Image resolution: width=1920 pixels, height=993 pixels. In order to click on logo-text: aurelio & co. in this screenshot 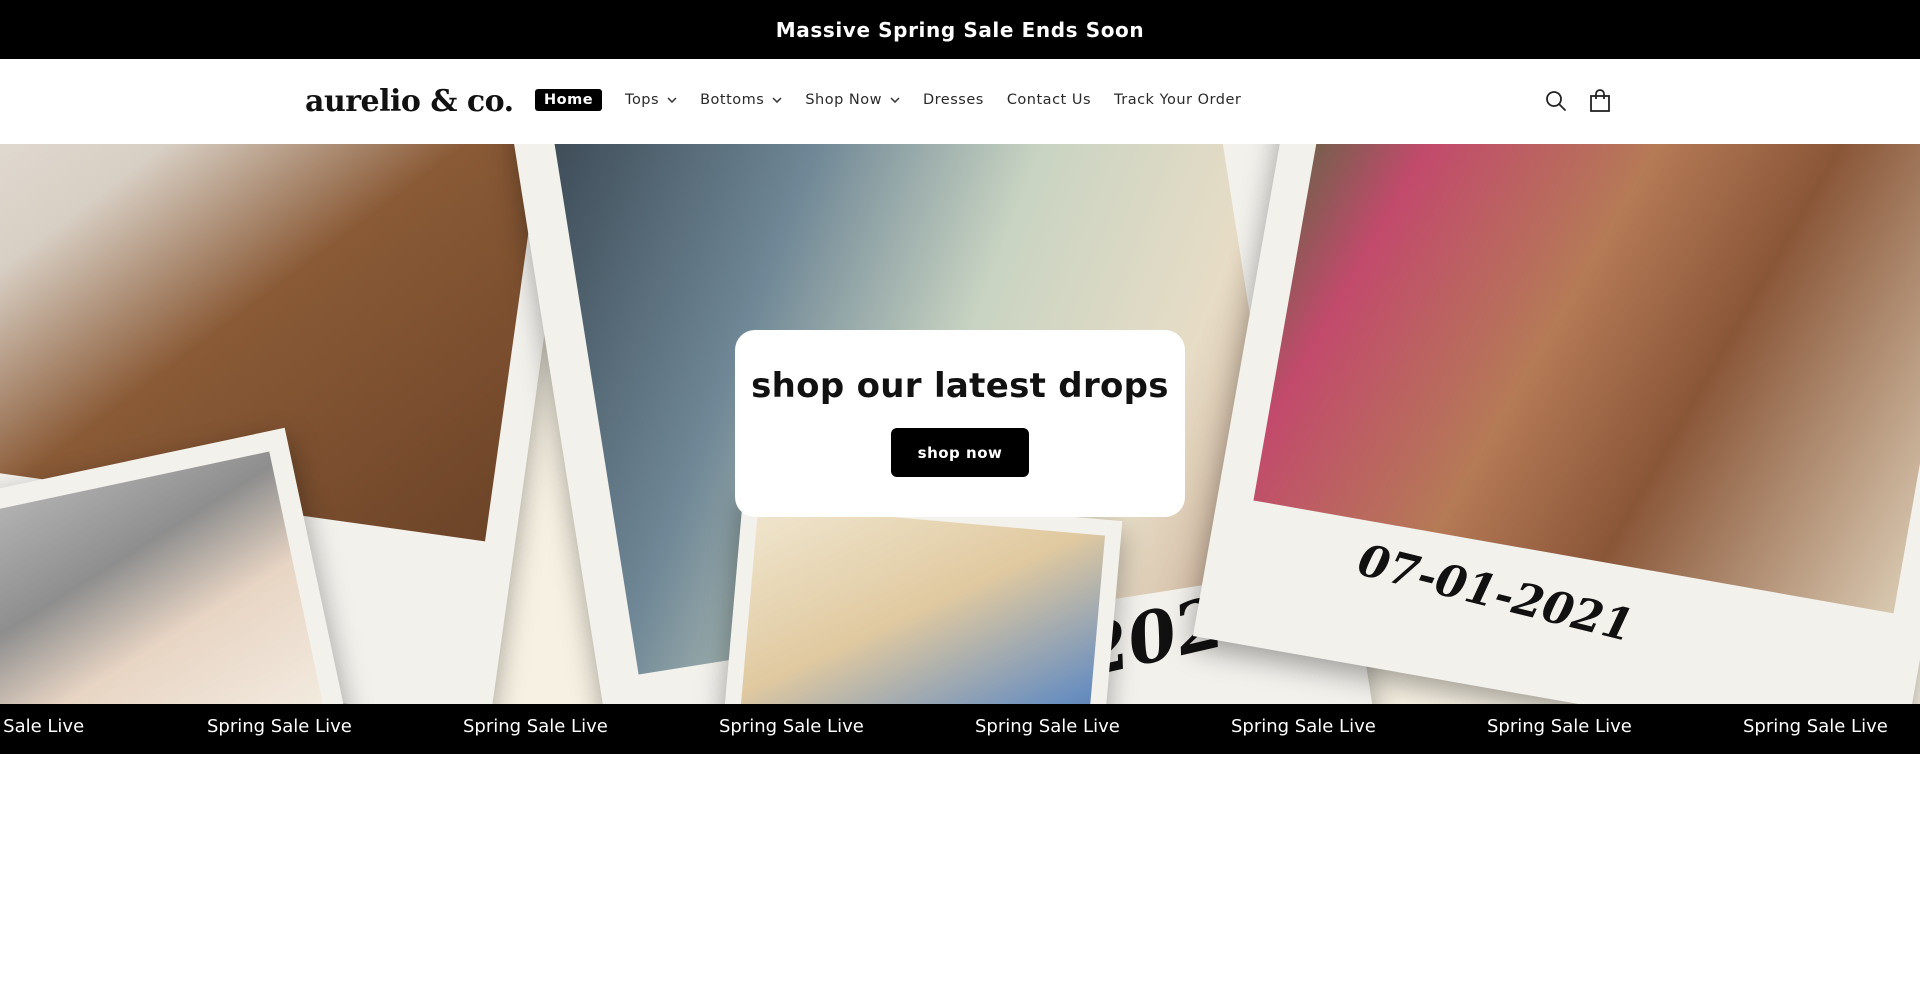, I will do `click(409, 101)`.